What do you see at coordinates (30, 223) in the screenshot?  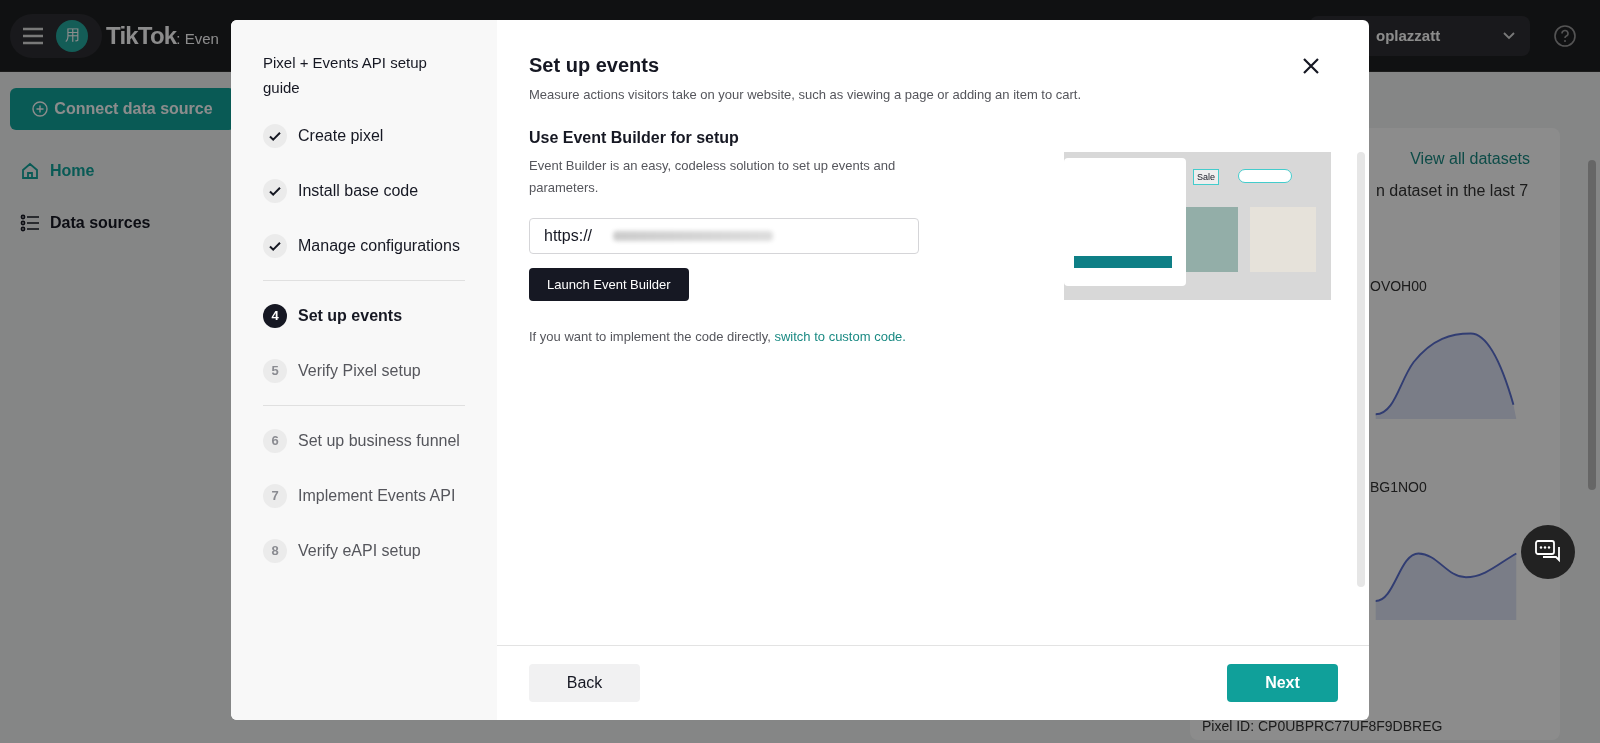 I see `list-icon` at bounding box center [30, 223].